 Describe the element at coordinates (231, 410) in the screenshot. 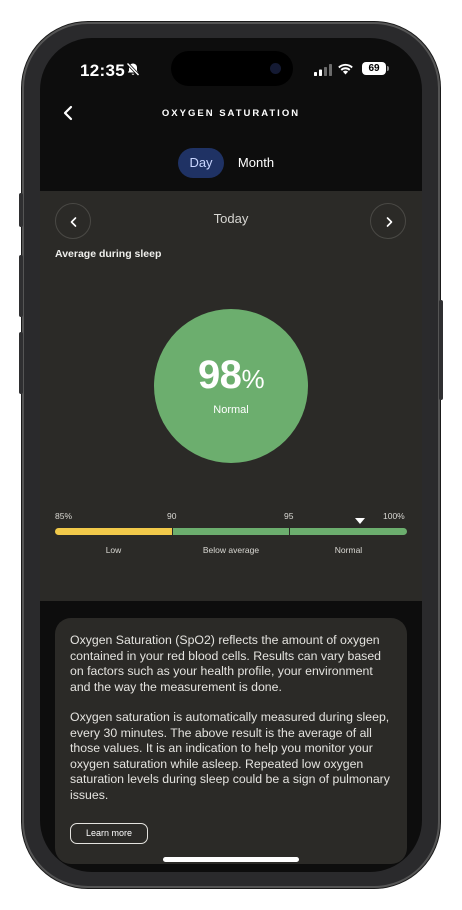

I see `spo2-status: Normal` at that location.